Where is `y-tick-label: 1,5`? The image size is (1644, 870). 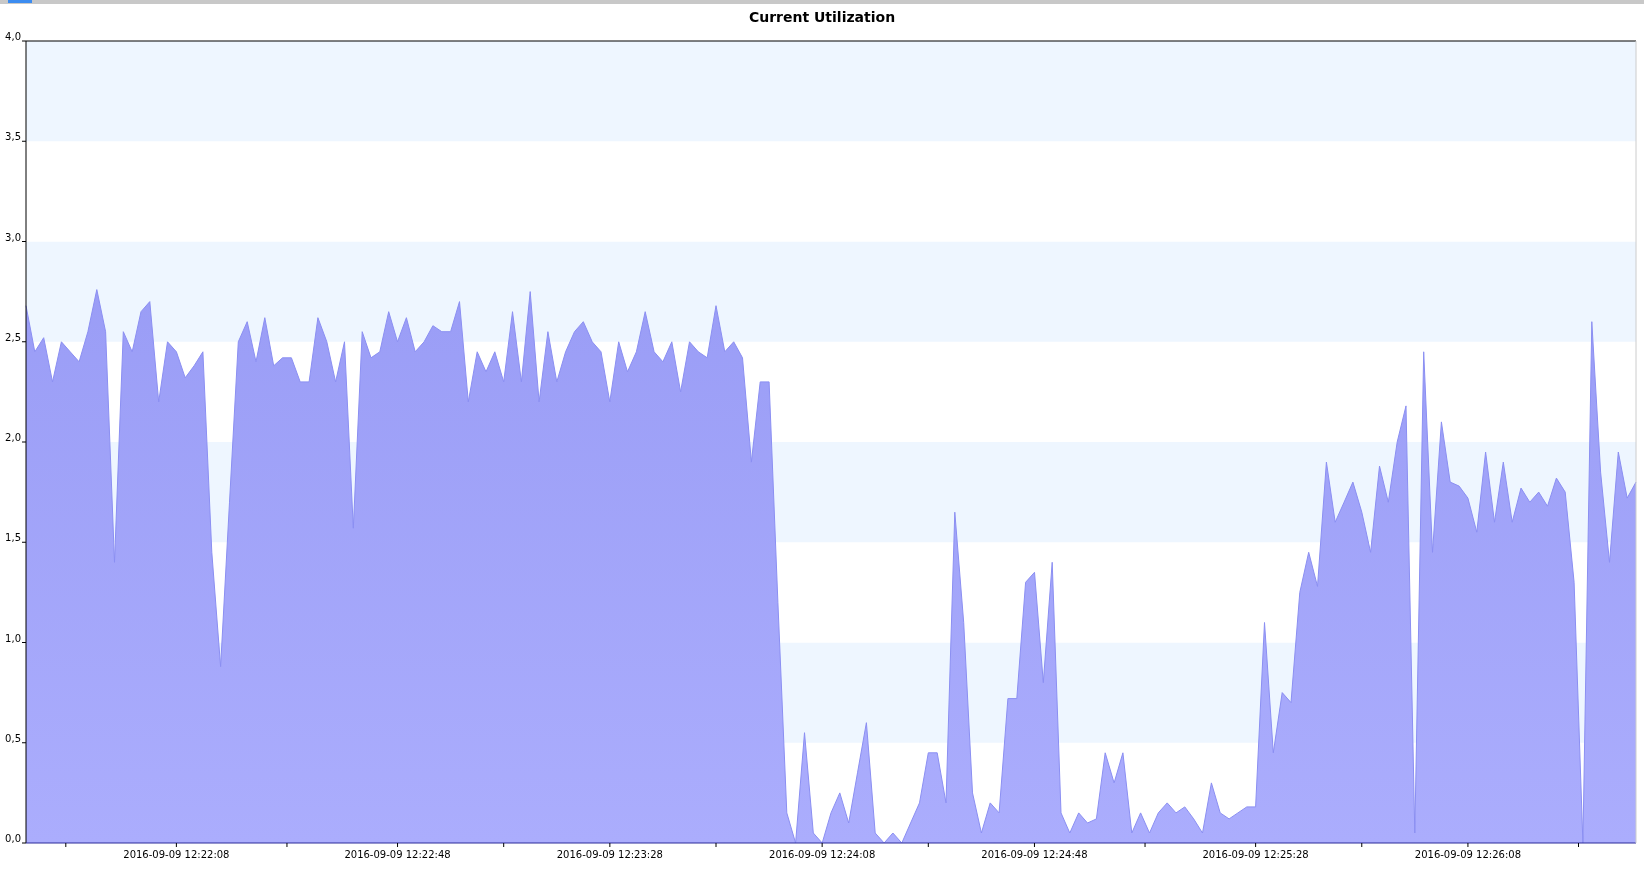
y-tick-label: 1,5 is located at coordinates (13, 538).